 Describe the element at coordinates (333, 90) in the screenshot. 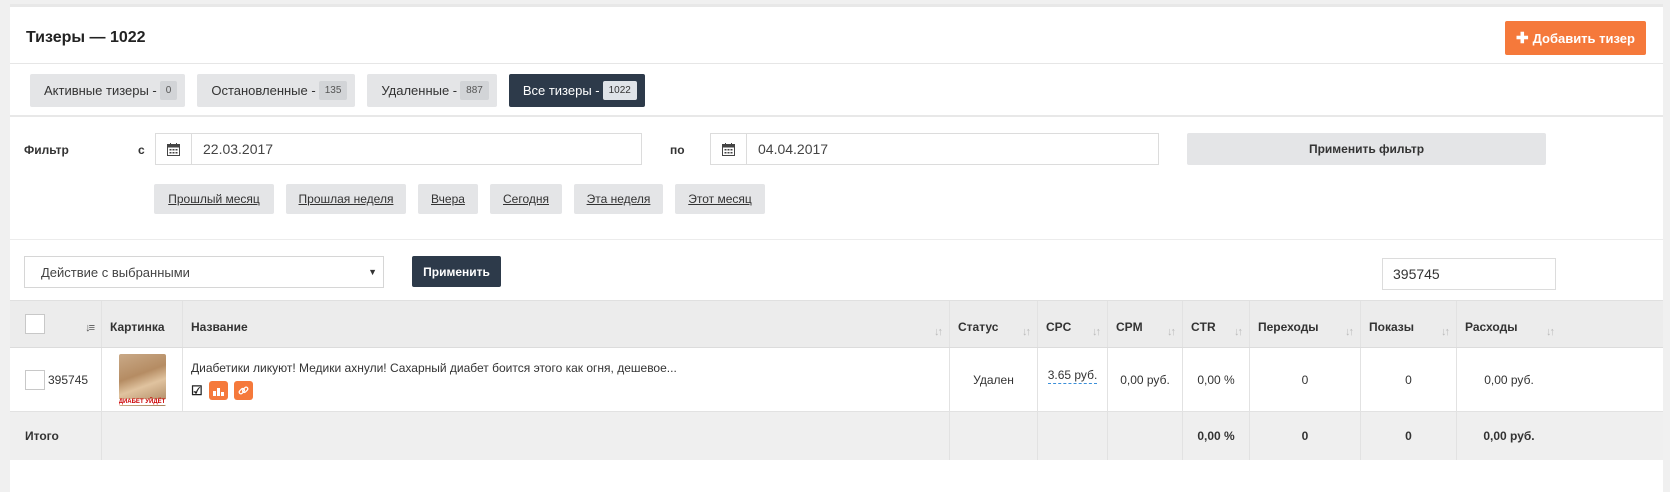

I see `tab-count-badge: 135` at that location.